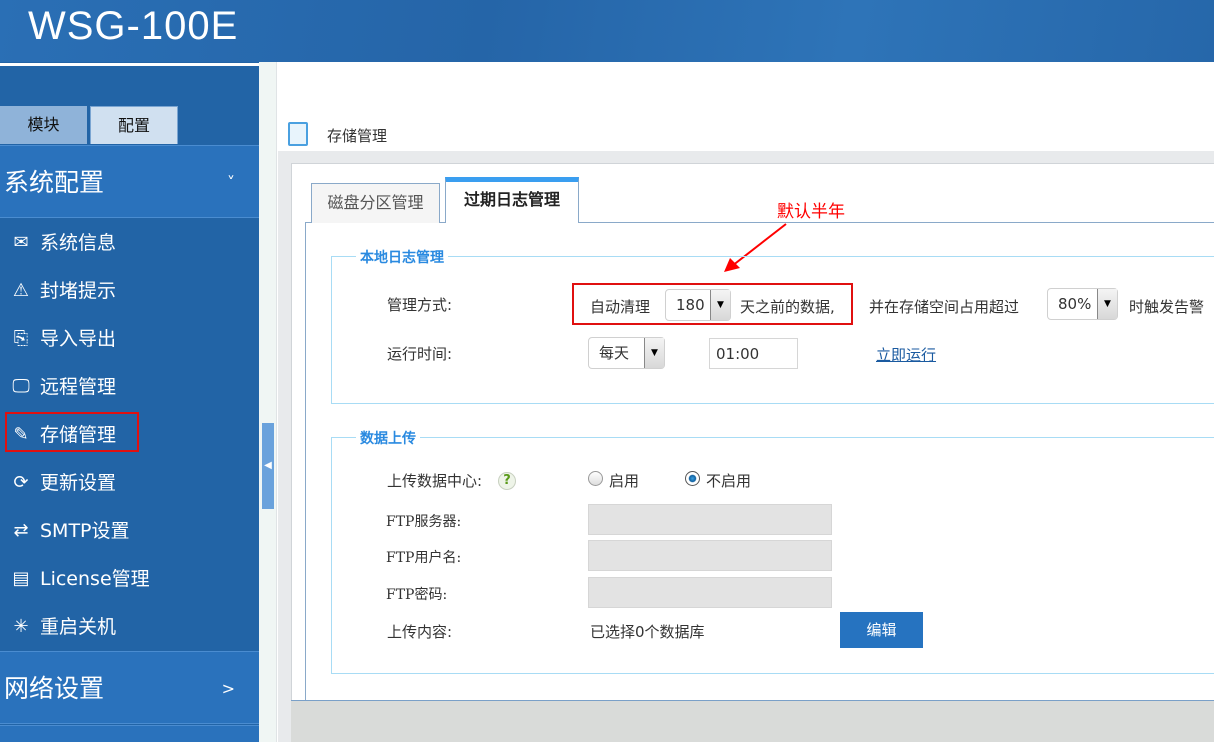 The height and width of the screenshot is (742, 1214). I want to click on local-log-legend: 本地日志管理, so click(402, 257).